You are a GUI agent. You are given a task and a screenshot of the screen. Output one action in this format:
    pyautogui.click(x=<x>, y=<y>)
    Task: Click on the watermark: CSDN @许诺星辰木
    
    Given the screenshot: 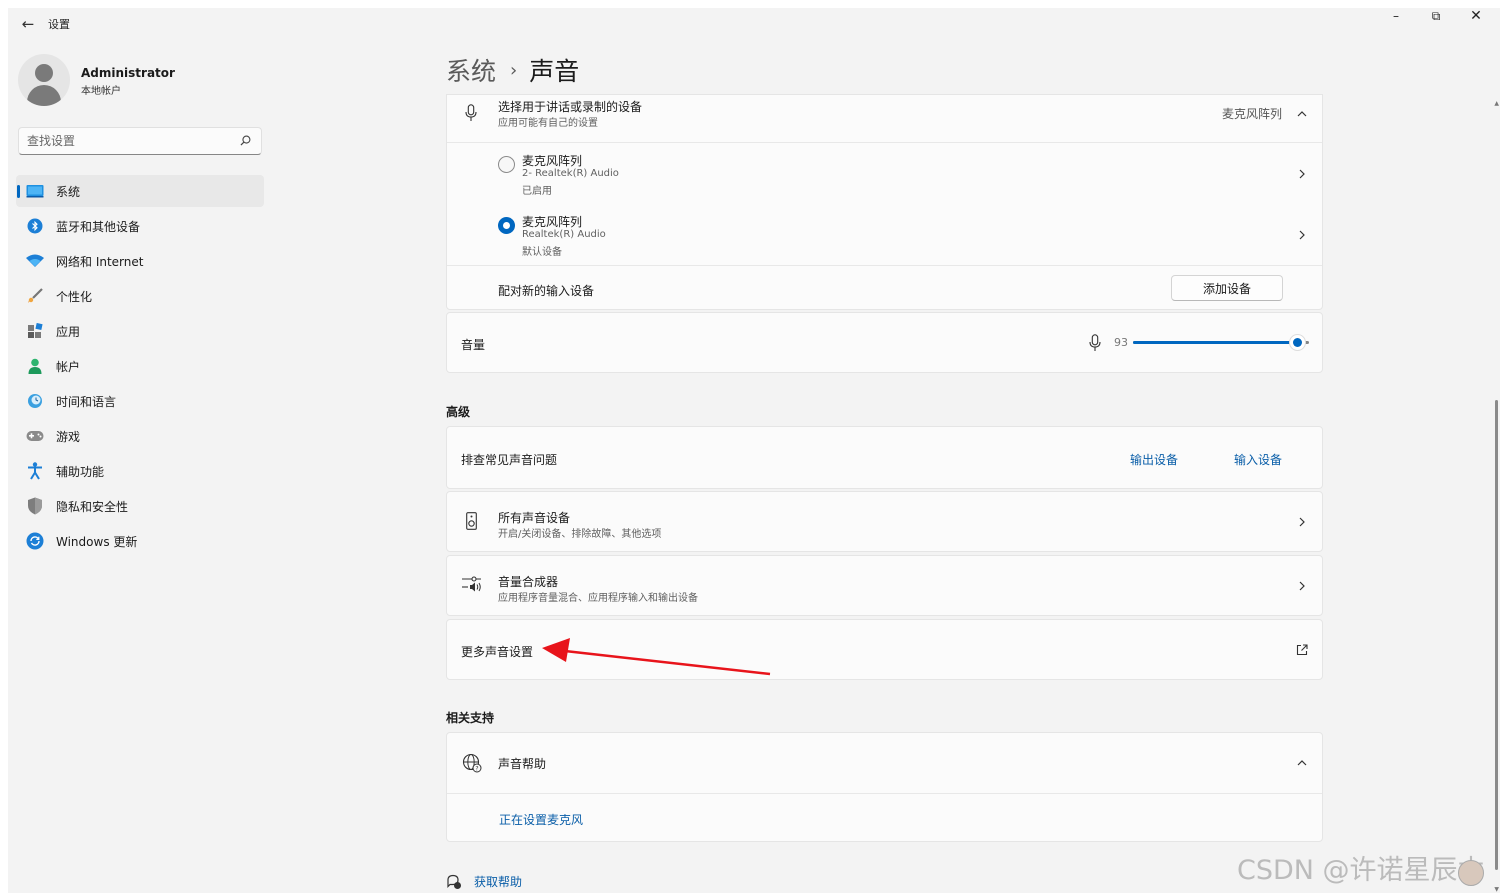 What is the action you would take?
    pyautogui.click(x=1361, y=870)
    